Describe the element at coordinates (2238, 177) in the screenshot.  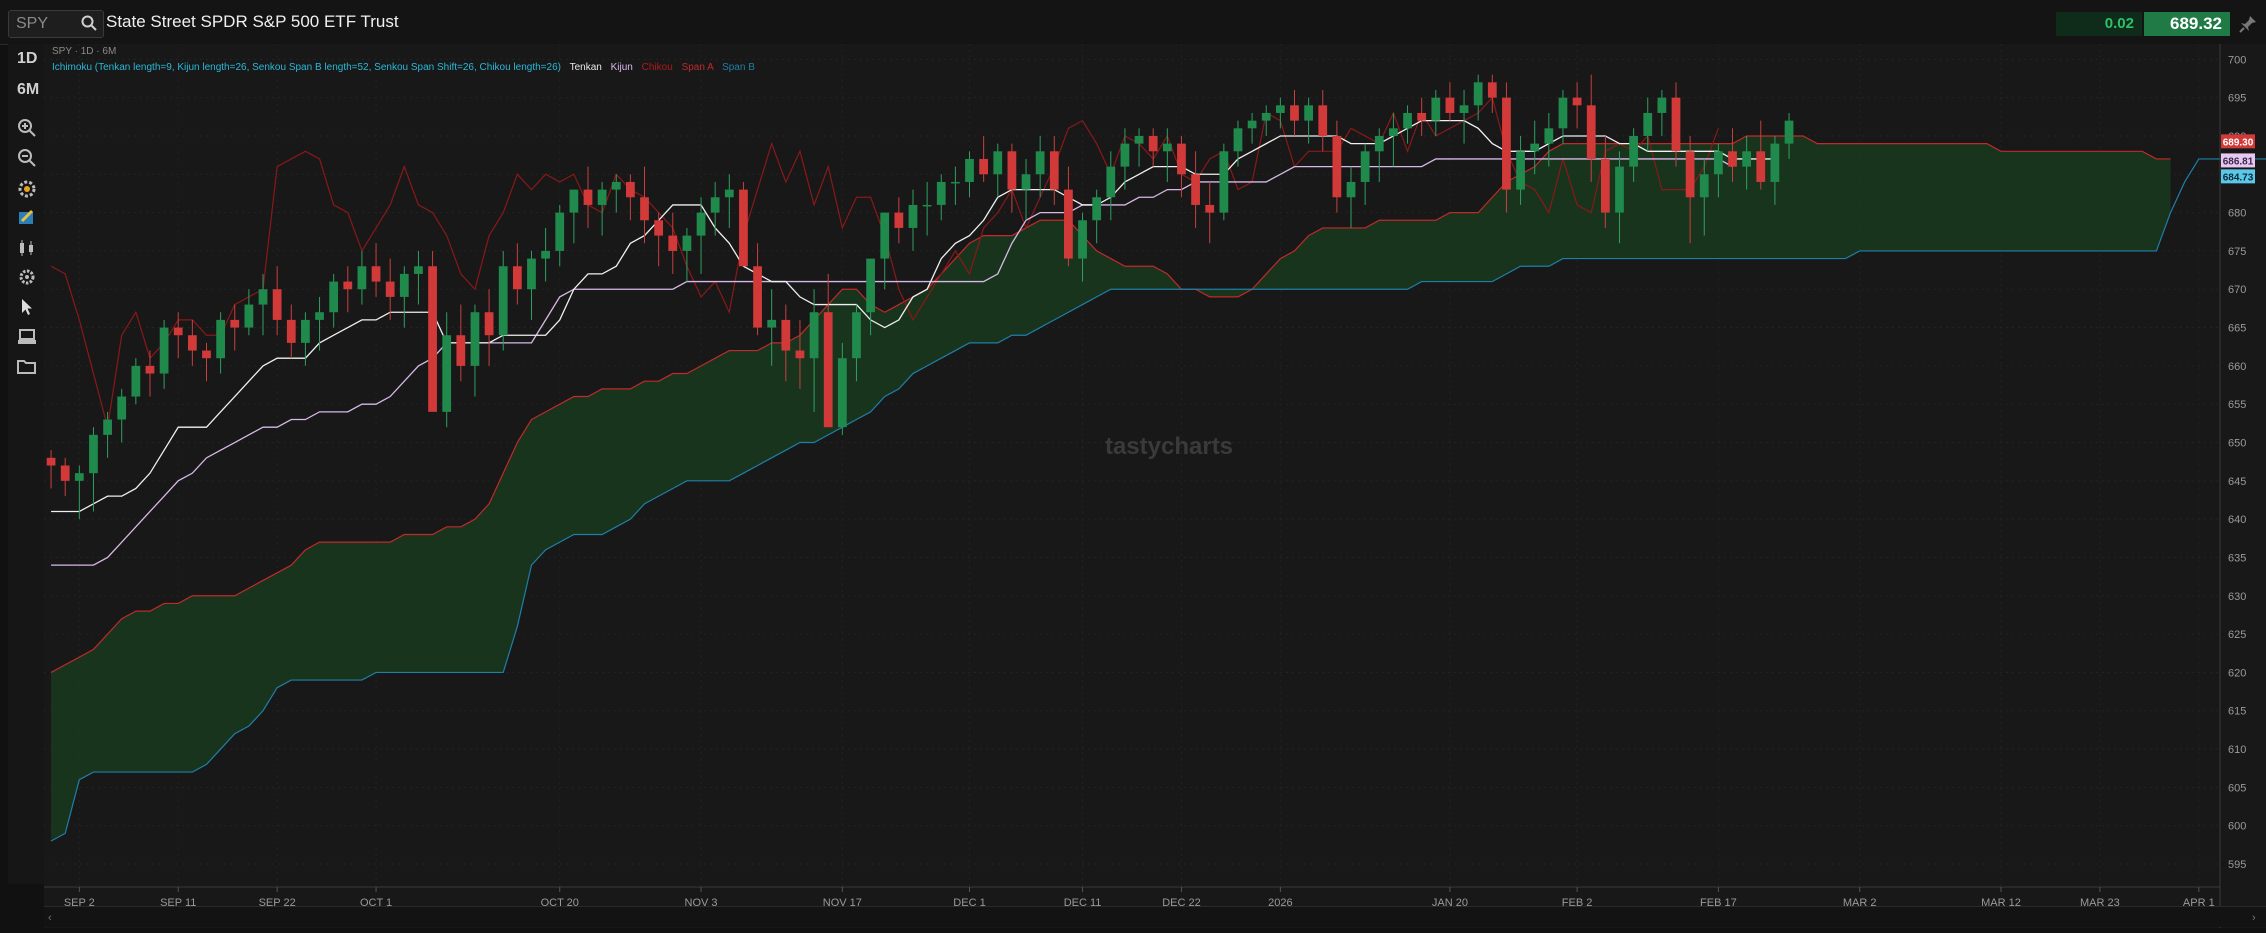
I see `price-tag-label: 684.73` at that location.